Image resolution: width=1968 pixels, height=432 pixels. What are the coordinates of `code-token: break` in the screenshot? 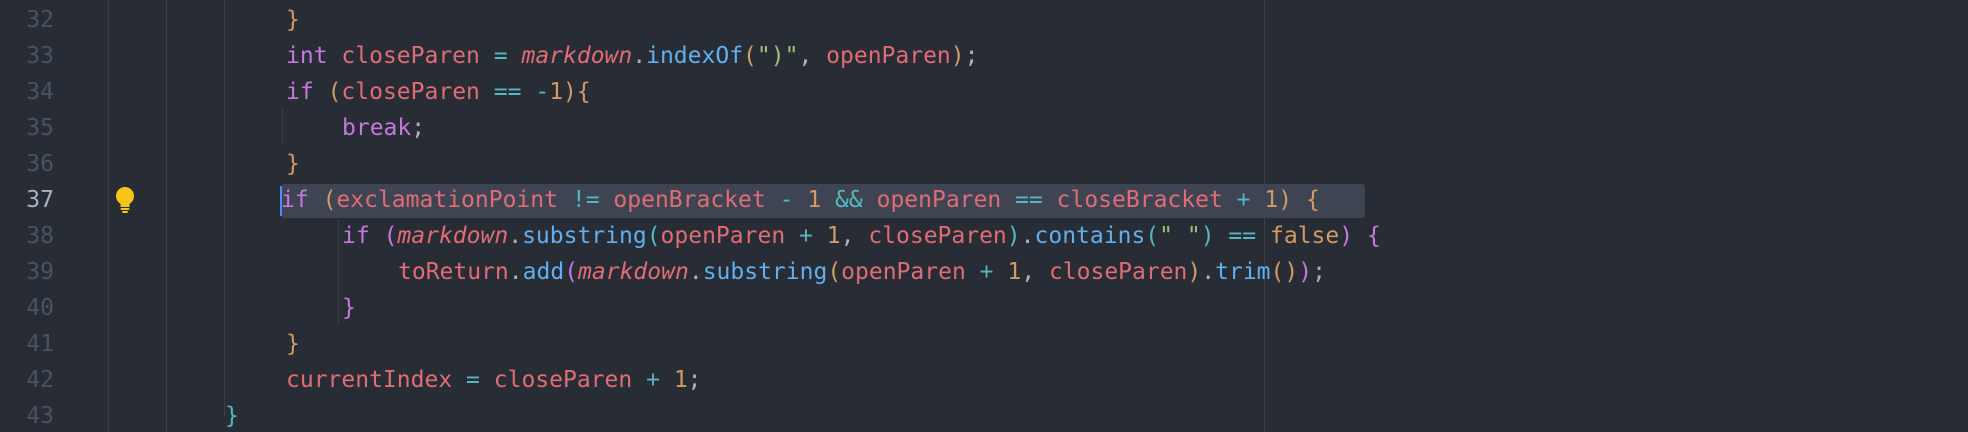 It's located at (377, 128).